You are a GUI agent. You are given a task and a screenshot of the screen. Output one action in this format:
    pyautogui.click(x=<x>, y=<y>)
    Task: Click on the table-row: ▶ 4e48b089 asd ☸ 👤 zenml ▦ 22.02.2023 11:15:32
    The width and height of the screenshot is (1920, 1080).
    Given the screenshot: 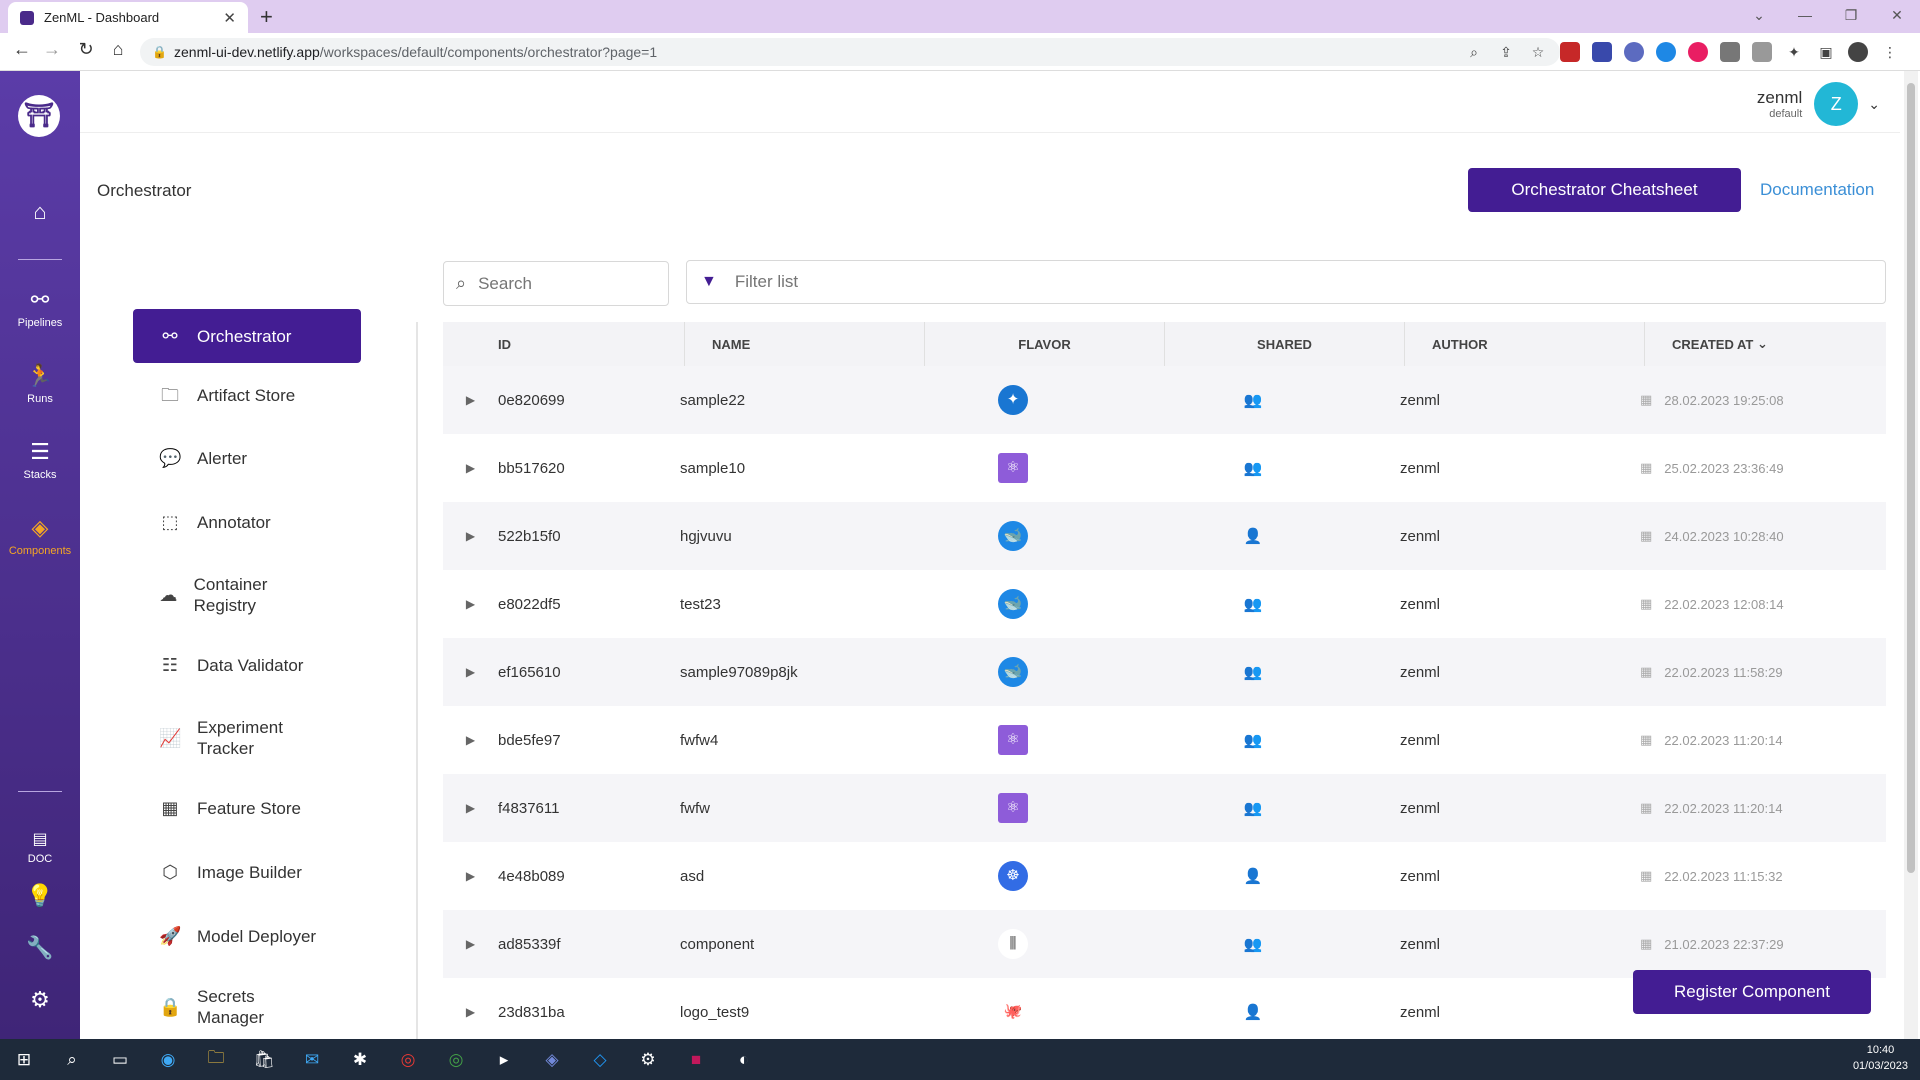 What is the action you would take?
    pyautogui.click(x=1164, y=876)
    